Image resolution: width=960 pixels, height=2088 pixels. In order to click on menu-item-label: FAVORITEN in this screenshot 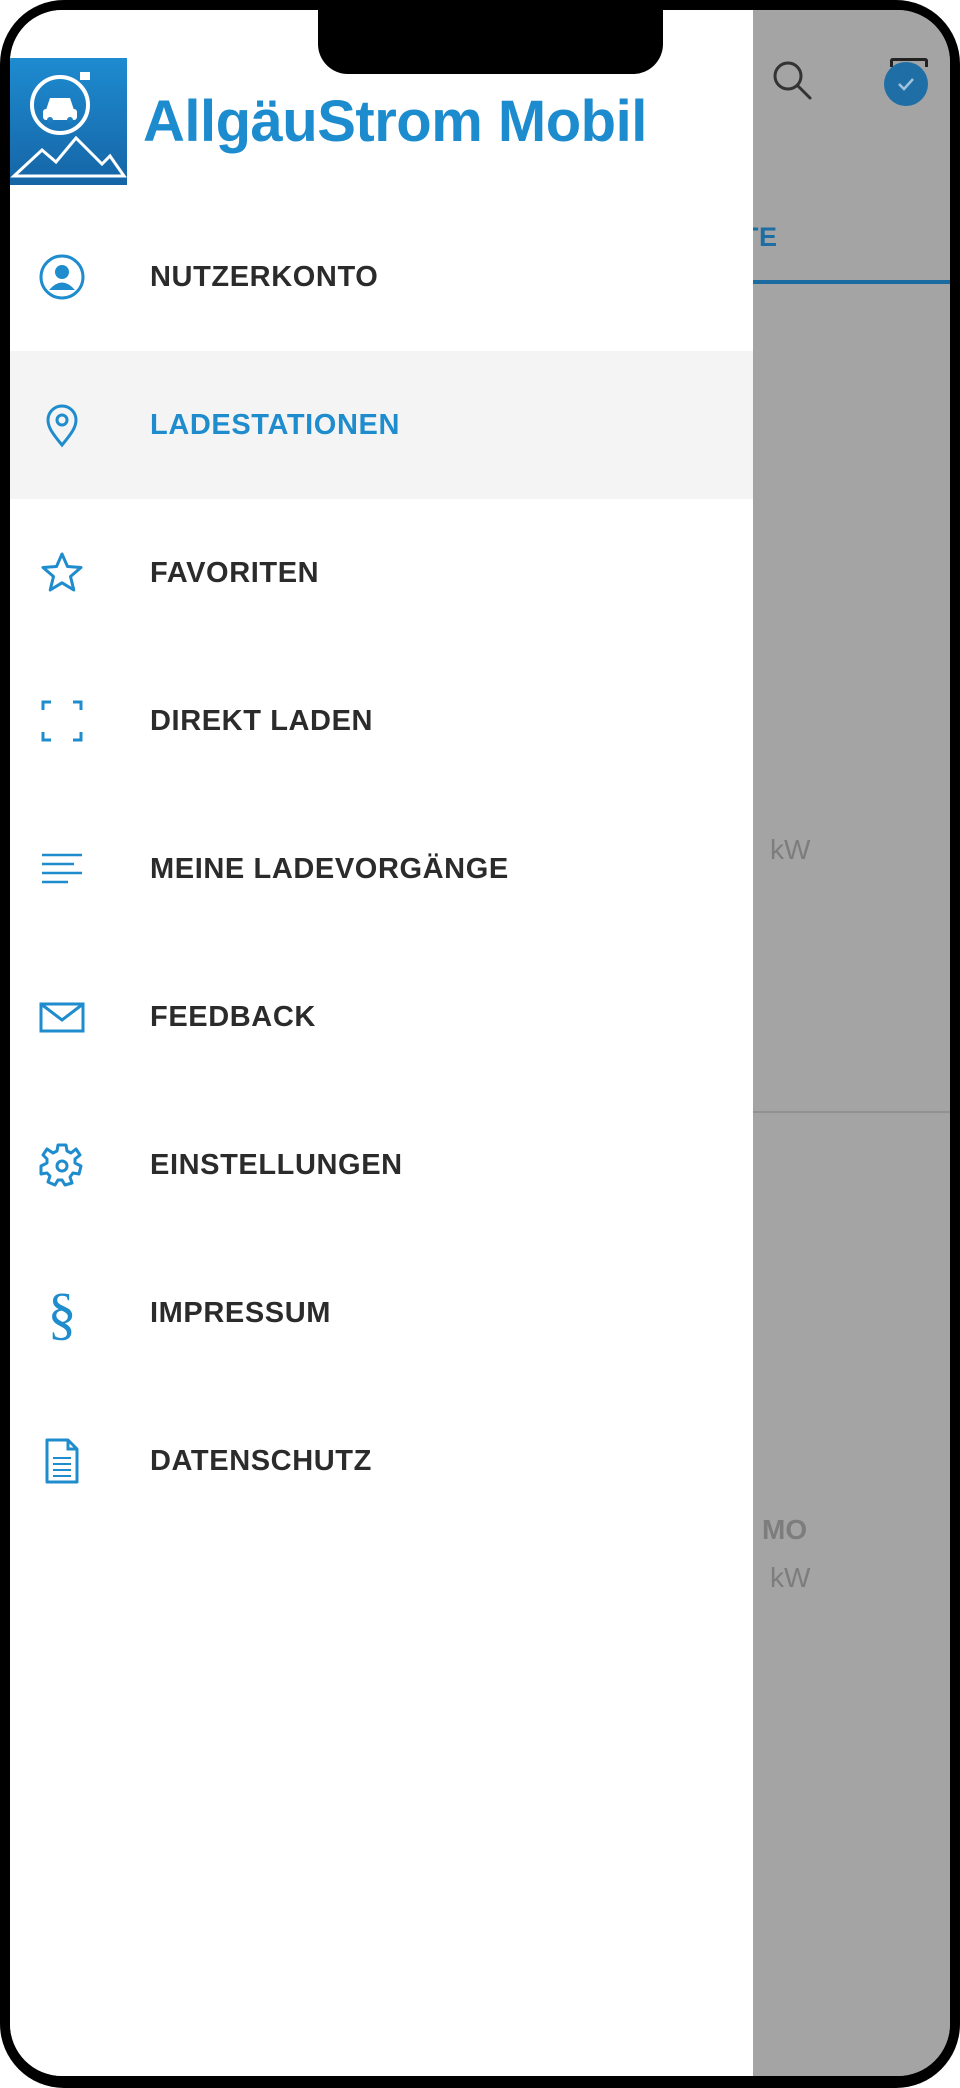, I will do `click(235, 572)`.